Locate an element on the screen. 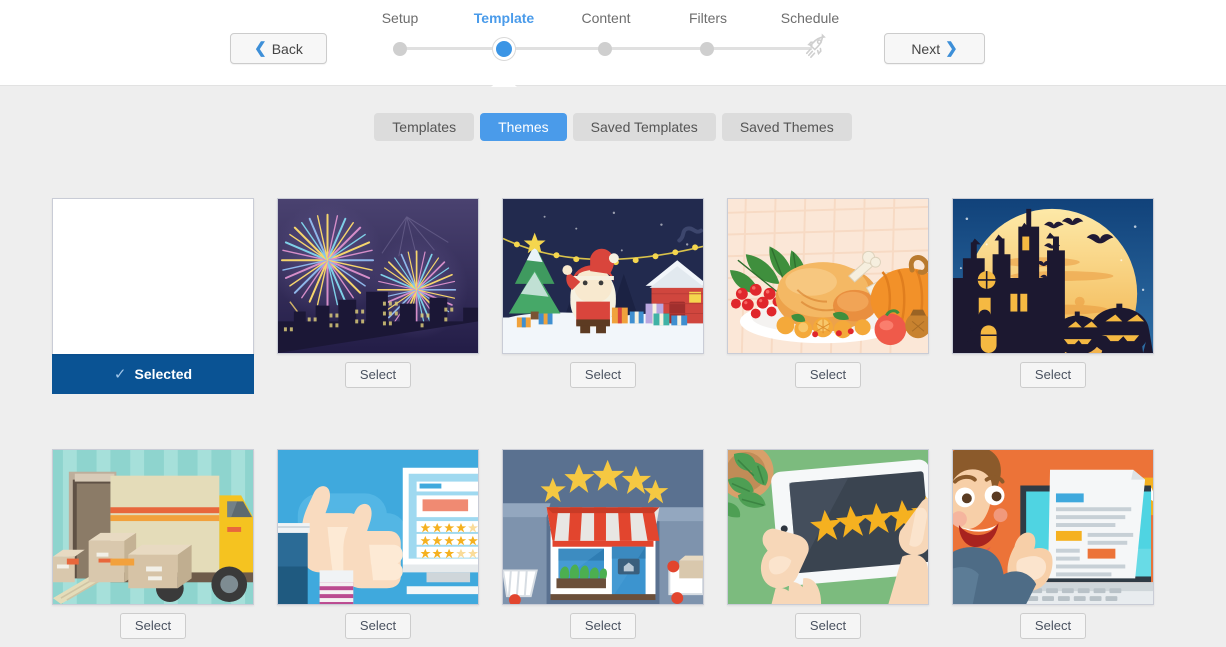 This screenshot has height=647, width=1226. tab-templates: Templates is located at coordinates (424, 127).